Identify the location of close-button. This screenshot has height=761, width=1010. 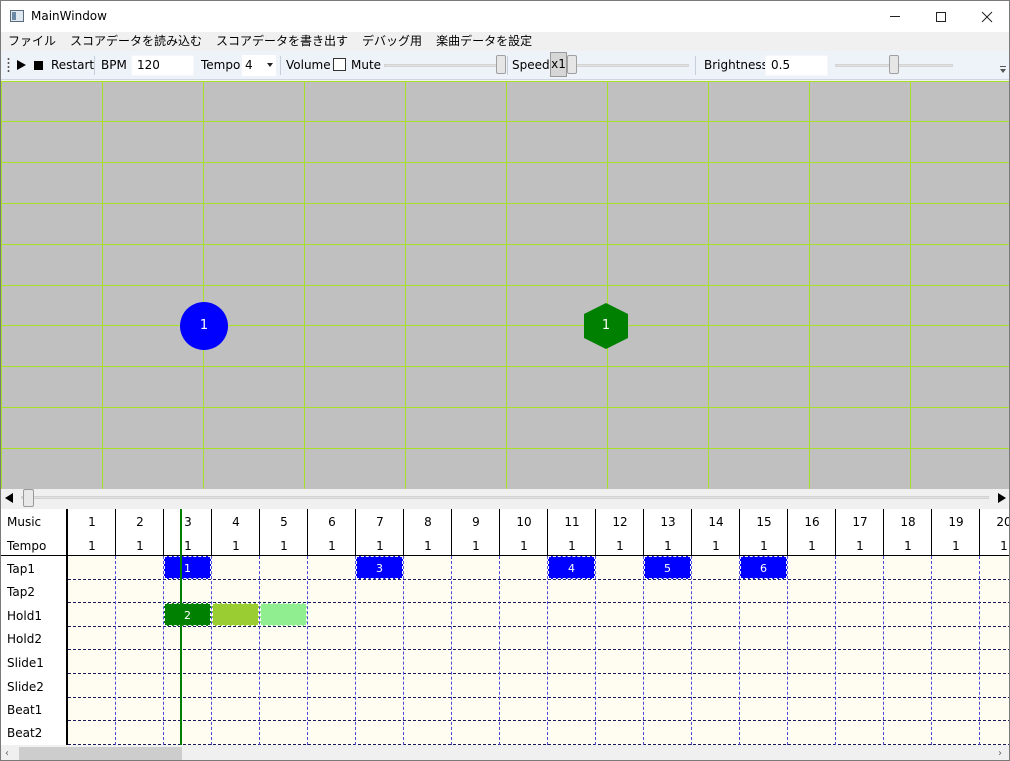
(986, 16).